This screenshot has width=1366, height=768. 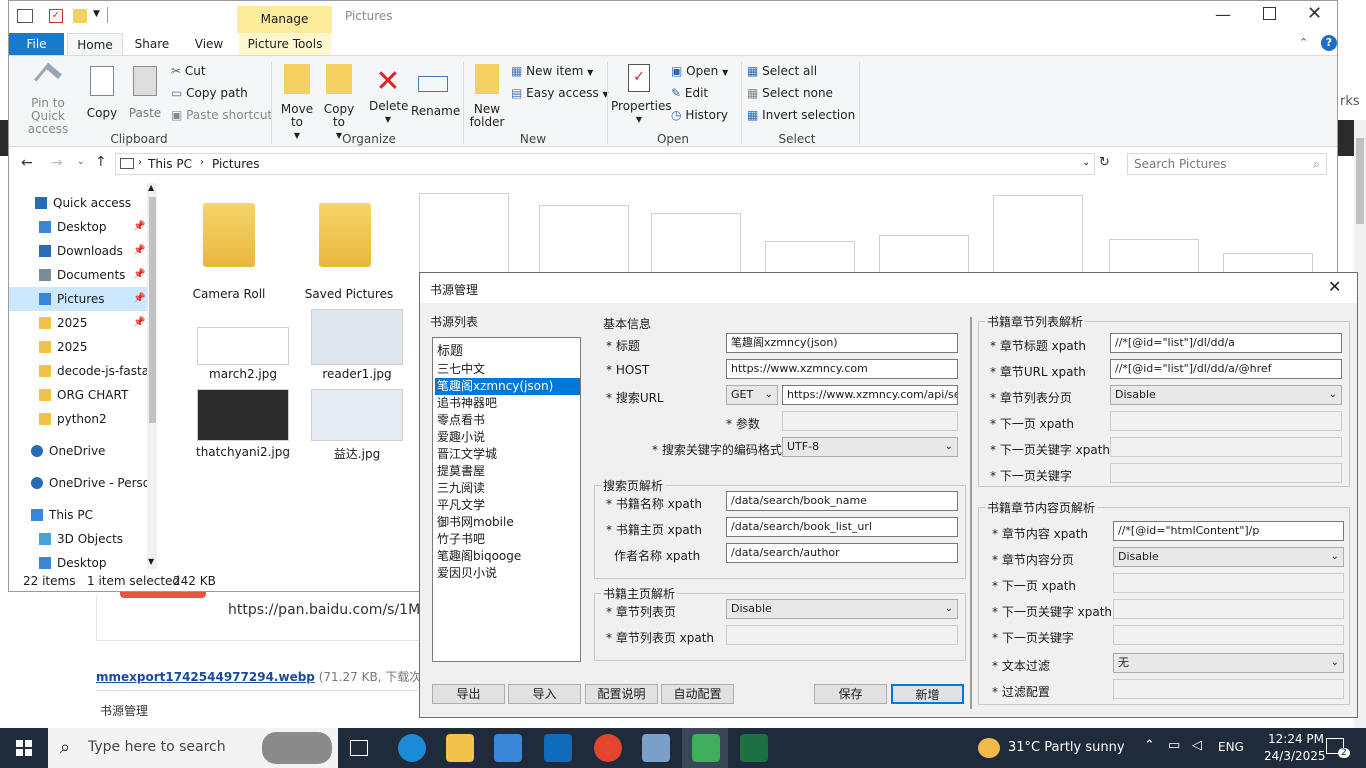 What do you see at coordinates (151, 561) in the screenshot?
I see `scroll-down-icon: ▼` at bounding box center [151, 561].